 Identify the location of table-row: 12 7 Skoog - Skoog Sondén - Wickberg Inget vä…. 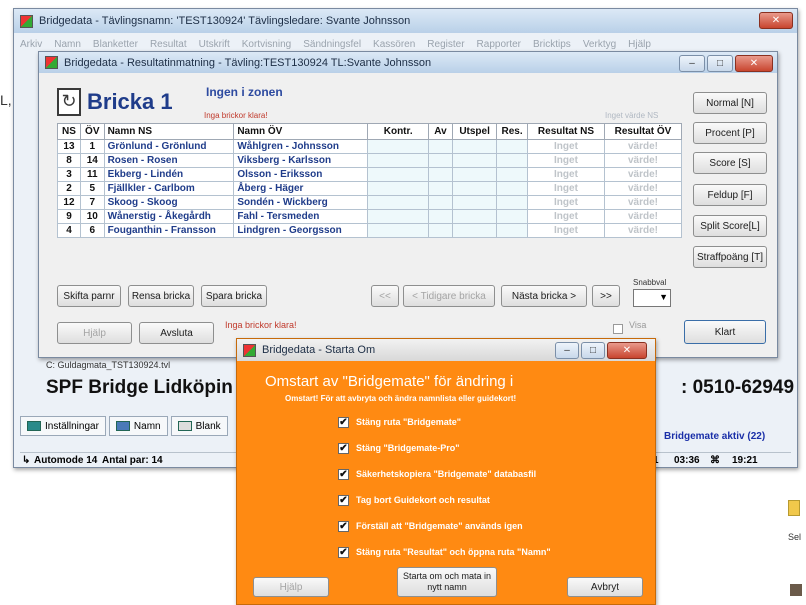
(370, 202).